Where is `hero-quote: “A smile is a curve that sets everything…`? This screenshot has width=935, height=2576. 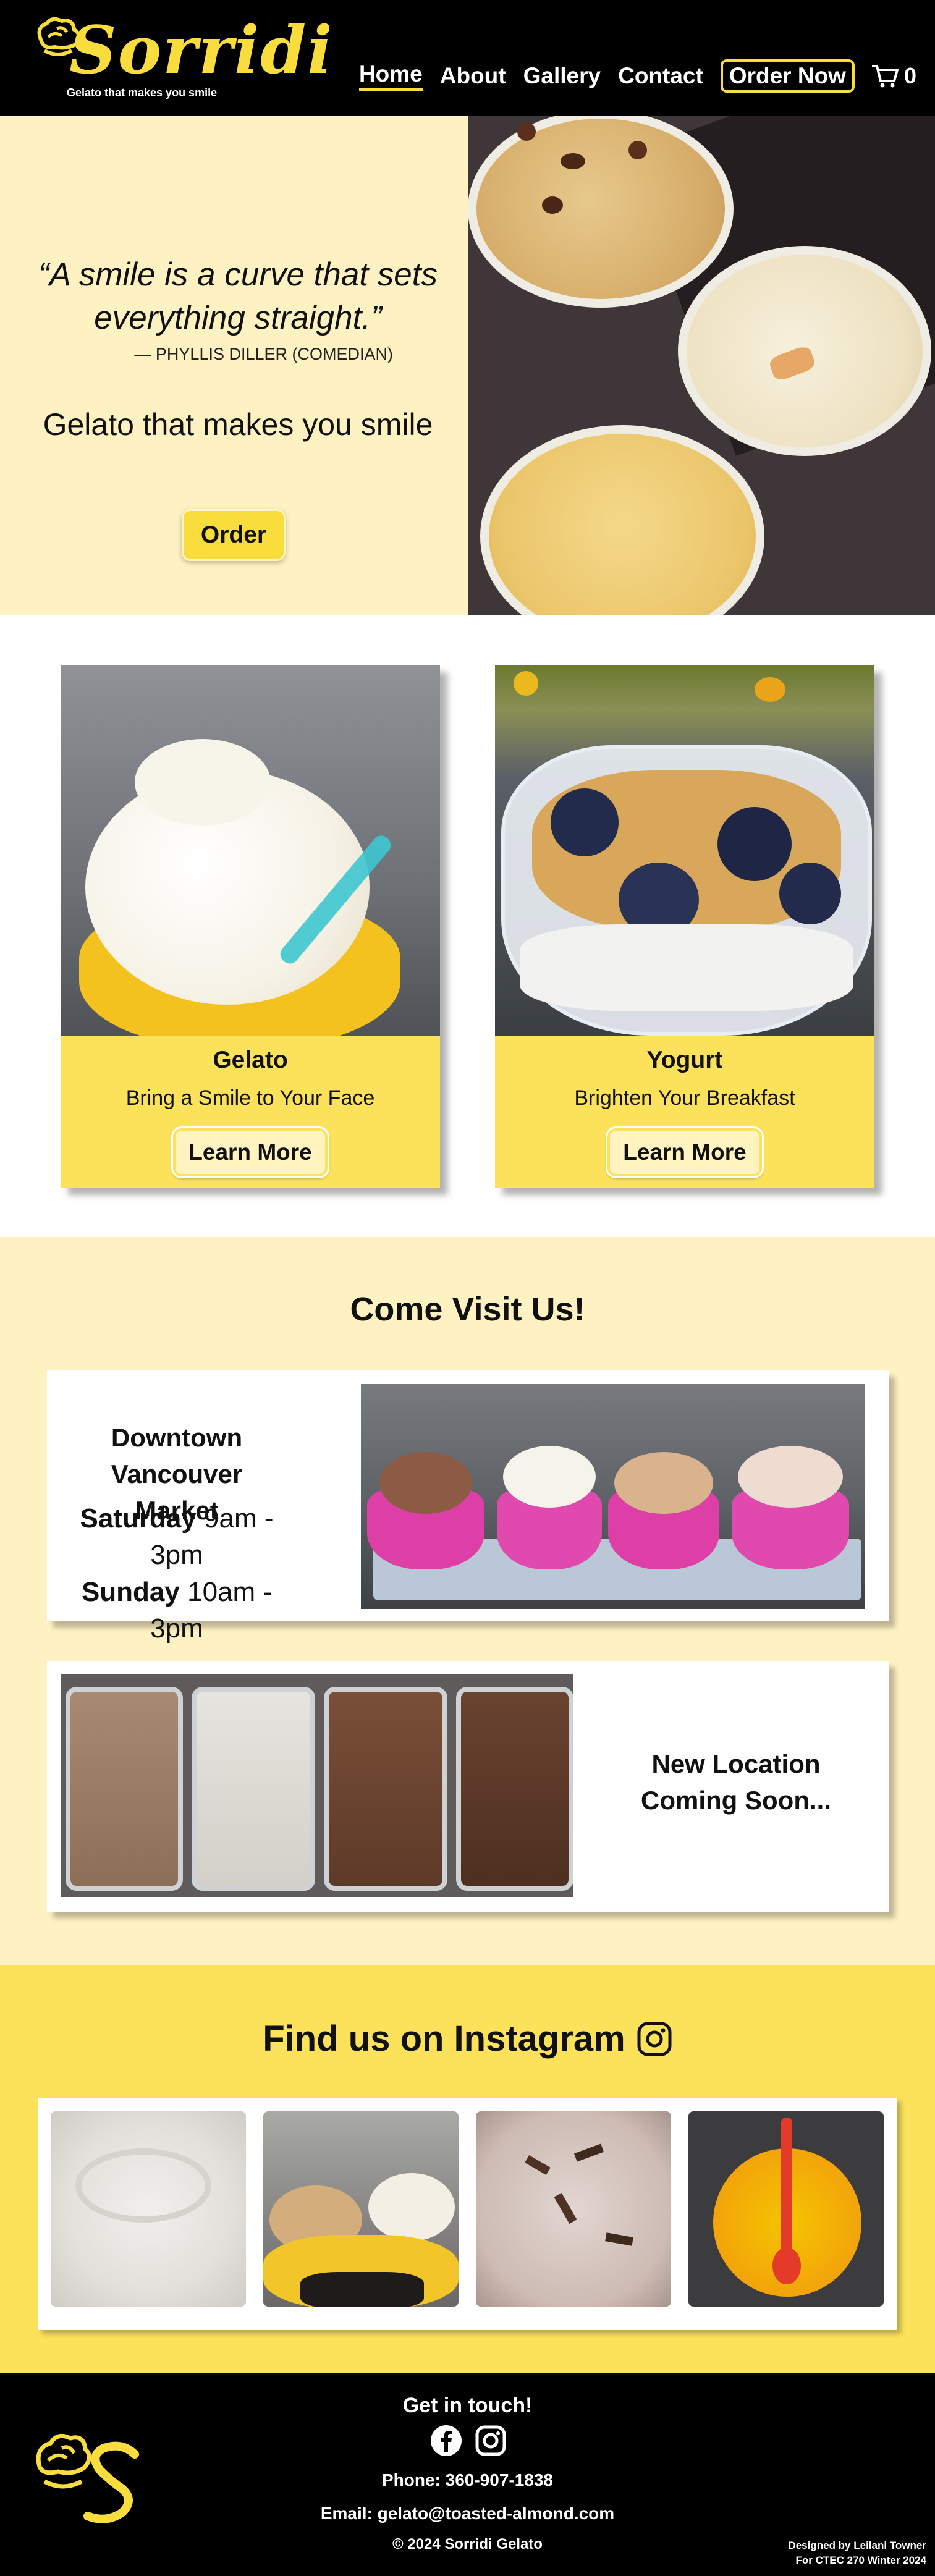 hero-quote: “A smile is a curve that sets everything… is located at coordinates (238, 296).